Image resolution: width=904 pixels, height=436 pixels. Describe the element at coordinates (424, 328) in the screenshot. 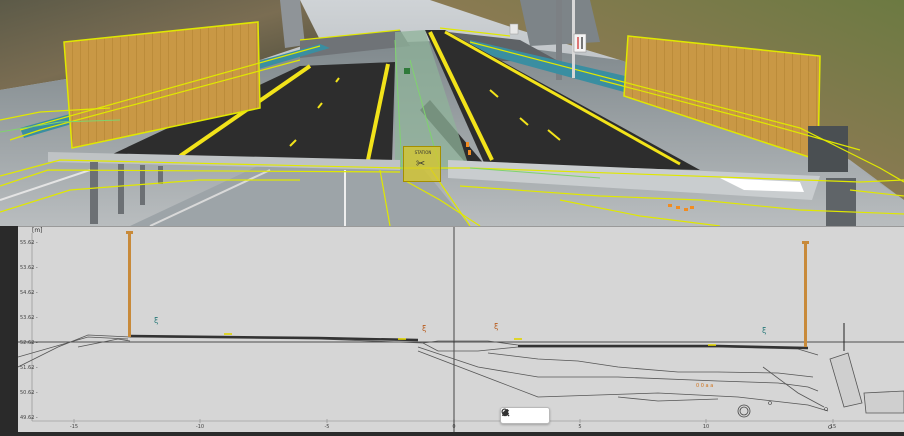

I see `section-symbol-orange-1: ξ` at that location.